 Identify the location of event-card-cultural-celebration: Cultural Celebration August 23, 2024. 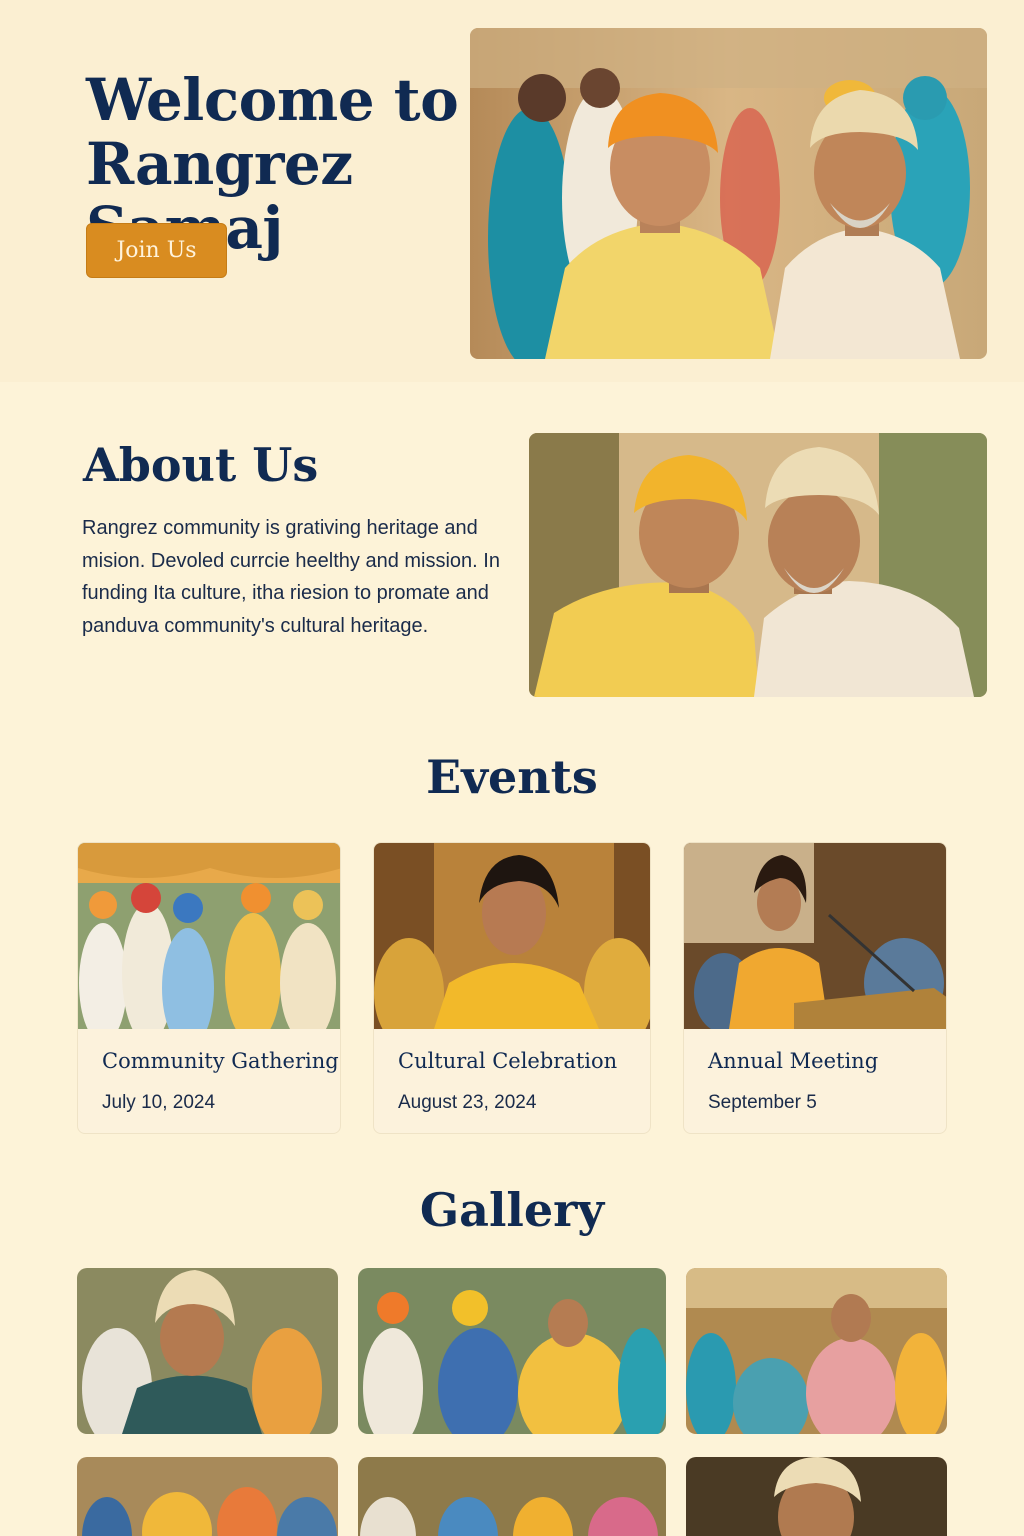
(512, 988).